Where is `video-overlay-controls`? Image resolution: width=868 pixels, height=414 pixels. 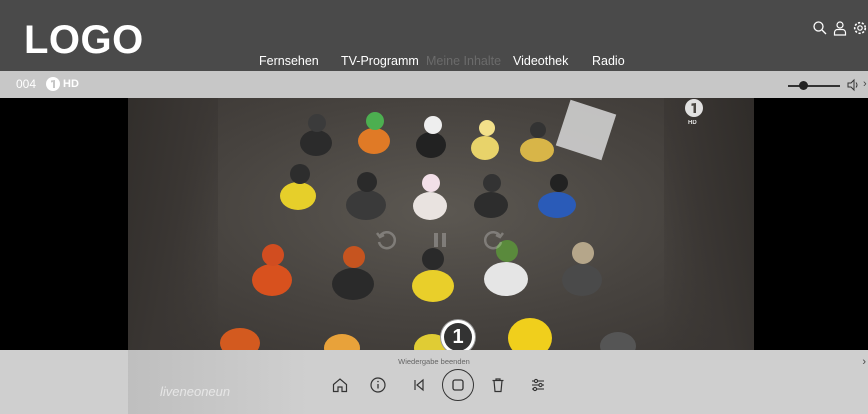
video-overlay-controls is located at coordinates (440, 240).